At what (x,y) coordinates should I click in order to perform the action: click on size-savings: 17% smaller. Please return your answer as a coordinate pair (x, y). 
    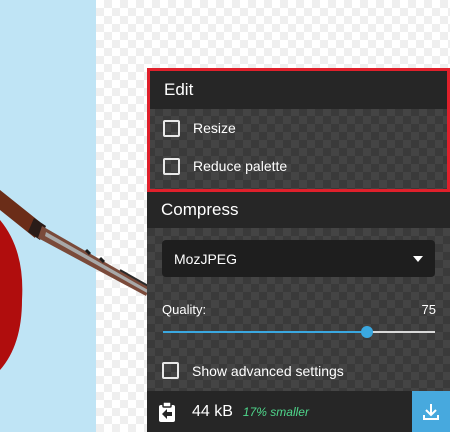
    Looking at the image, I should click on (275, 411).